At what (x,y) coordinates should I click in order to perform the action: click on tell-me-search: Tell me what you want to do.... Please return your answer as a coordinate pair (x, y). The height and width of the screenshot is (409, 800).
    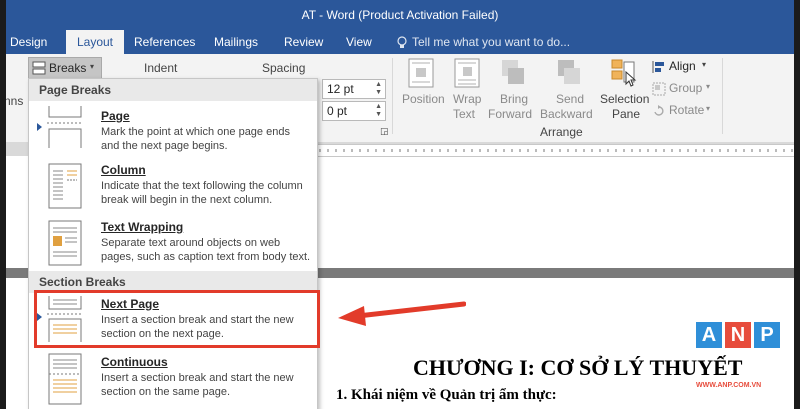
    Looking at the image, I should click on (491, 42).